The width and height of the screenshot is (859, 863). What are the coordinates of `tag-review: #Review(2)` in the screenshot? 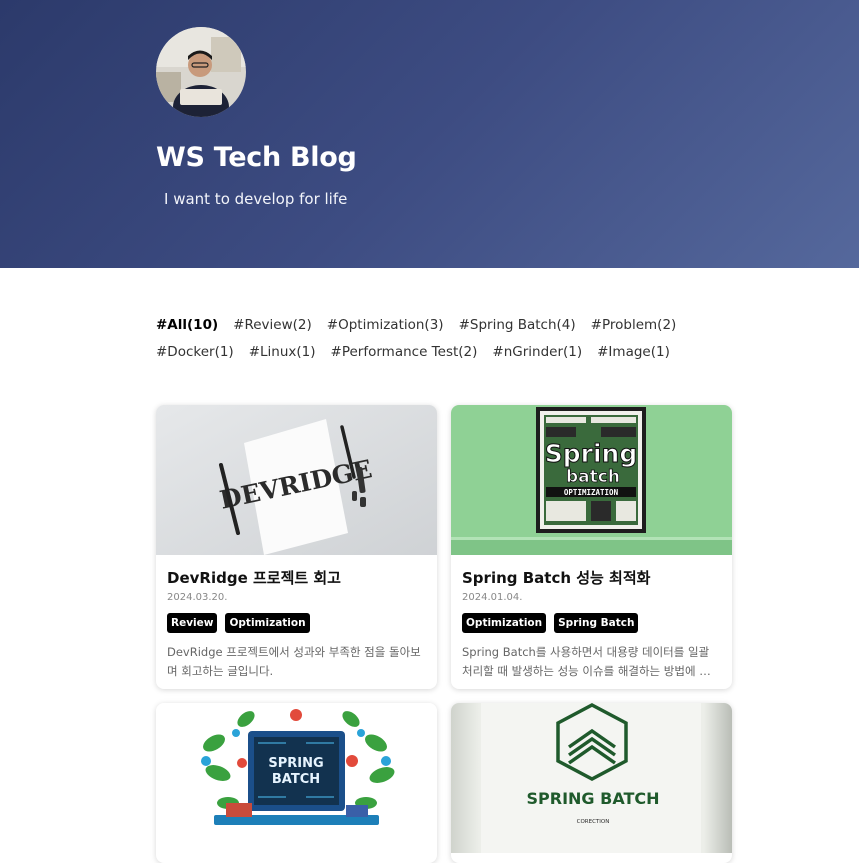 It's located at (272, 325).